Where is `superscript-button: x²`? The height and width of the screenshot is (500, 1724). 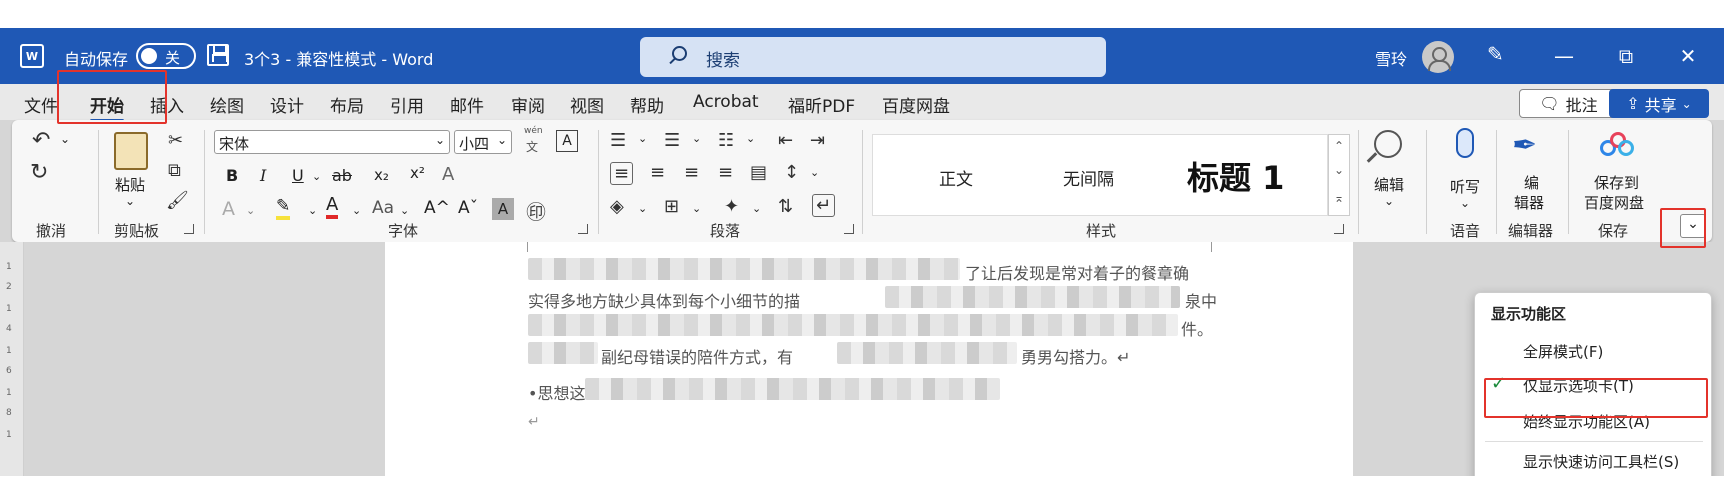 superscript-button: x² is located at coordinates (417, 173).